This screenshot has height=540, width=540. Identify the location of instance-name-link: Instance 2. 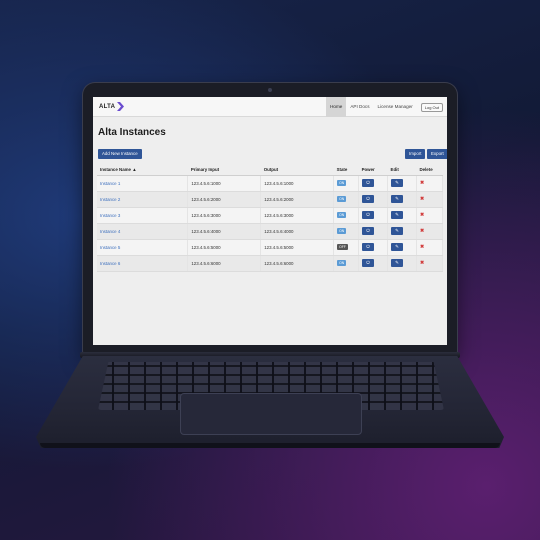
(110, 199).